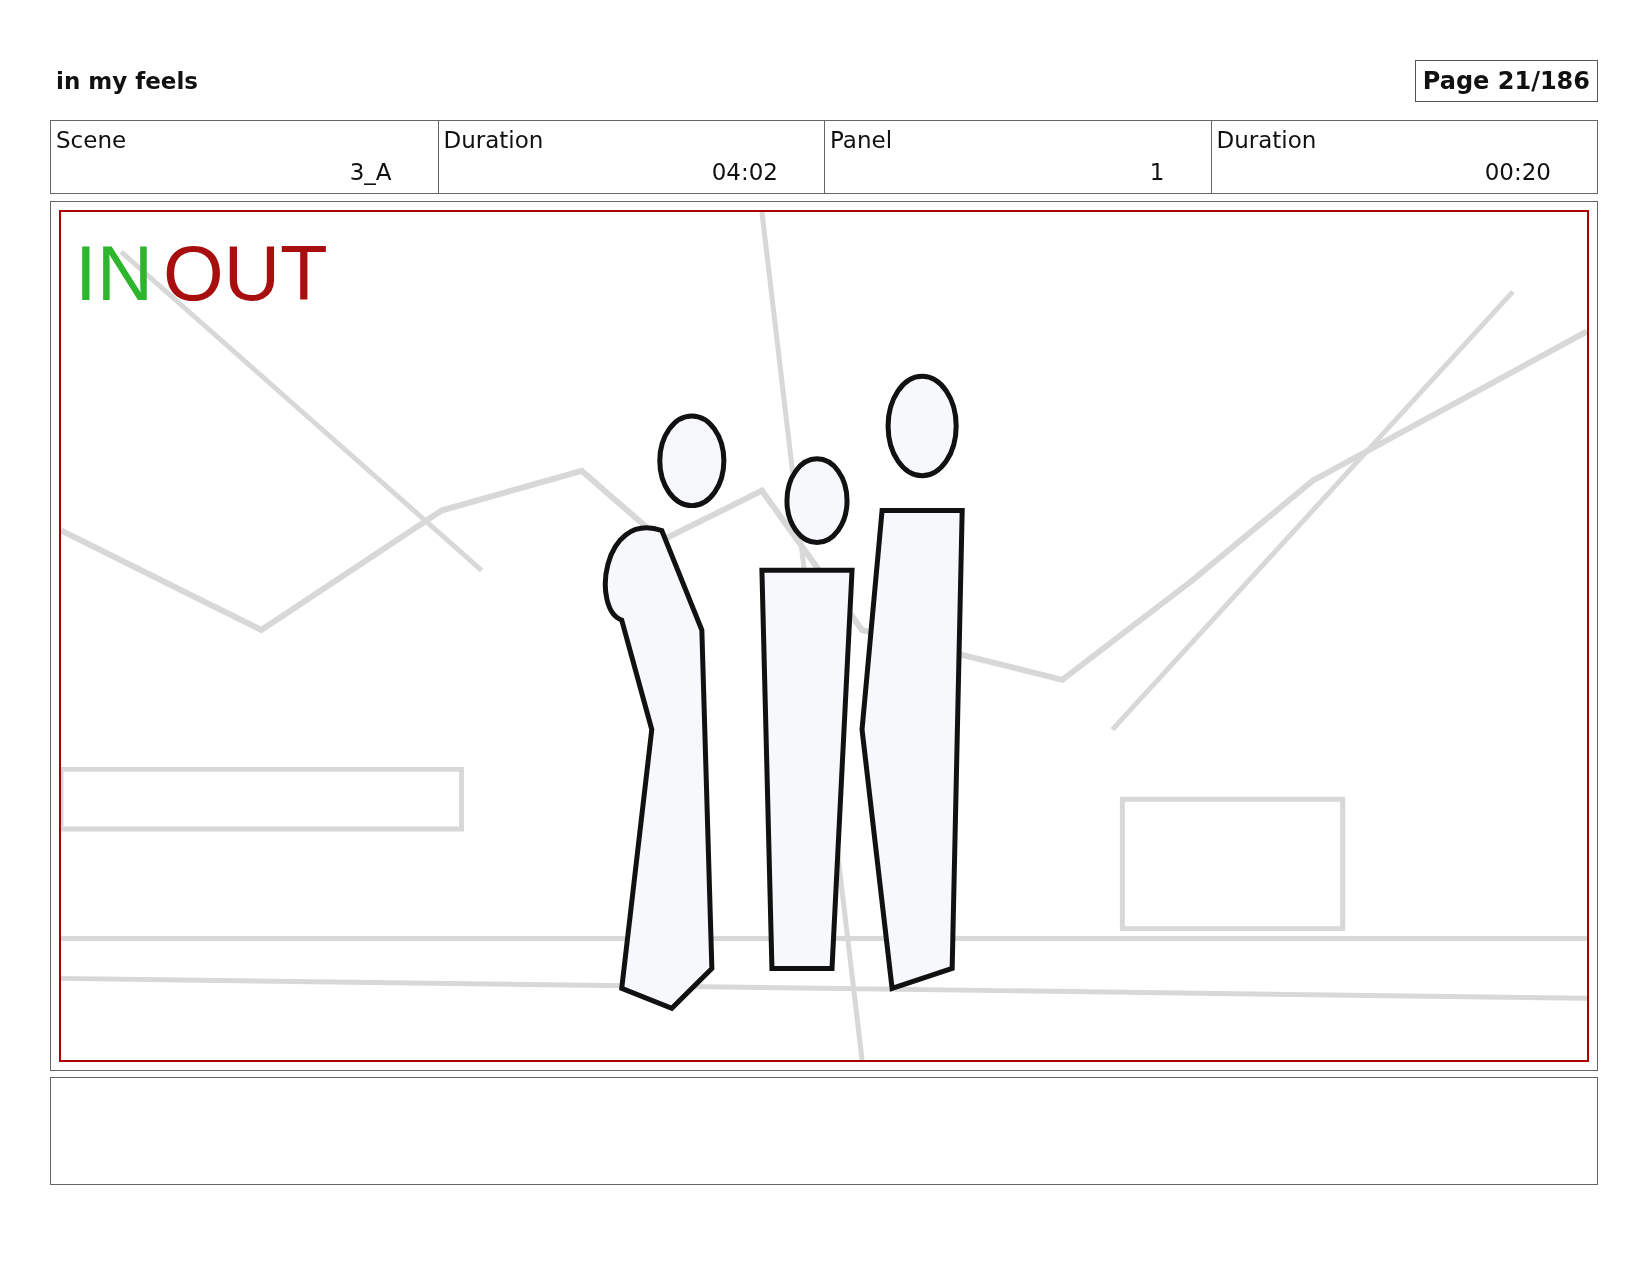  I want to click on in-marker: IN, so click(114, 273).